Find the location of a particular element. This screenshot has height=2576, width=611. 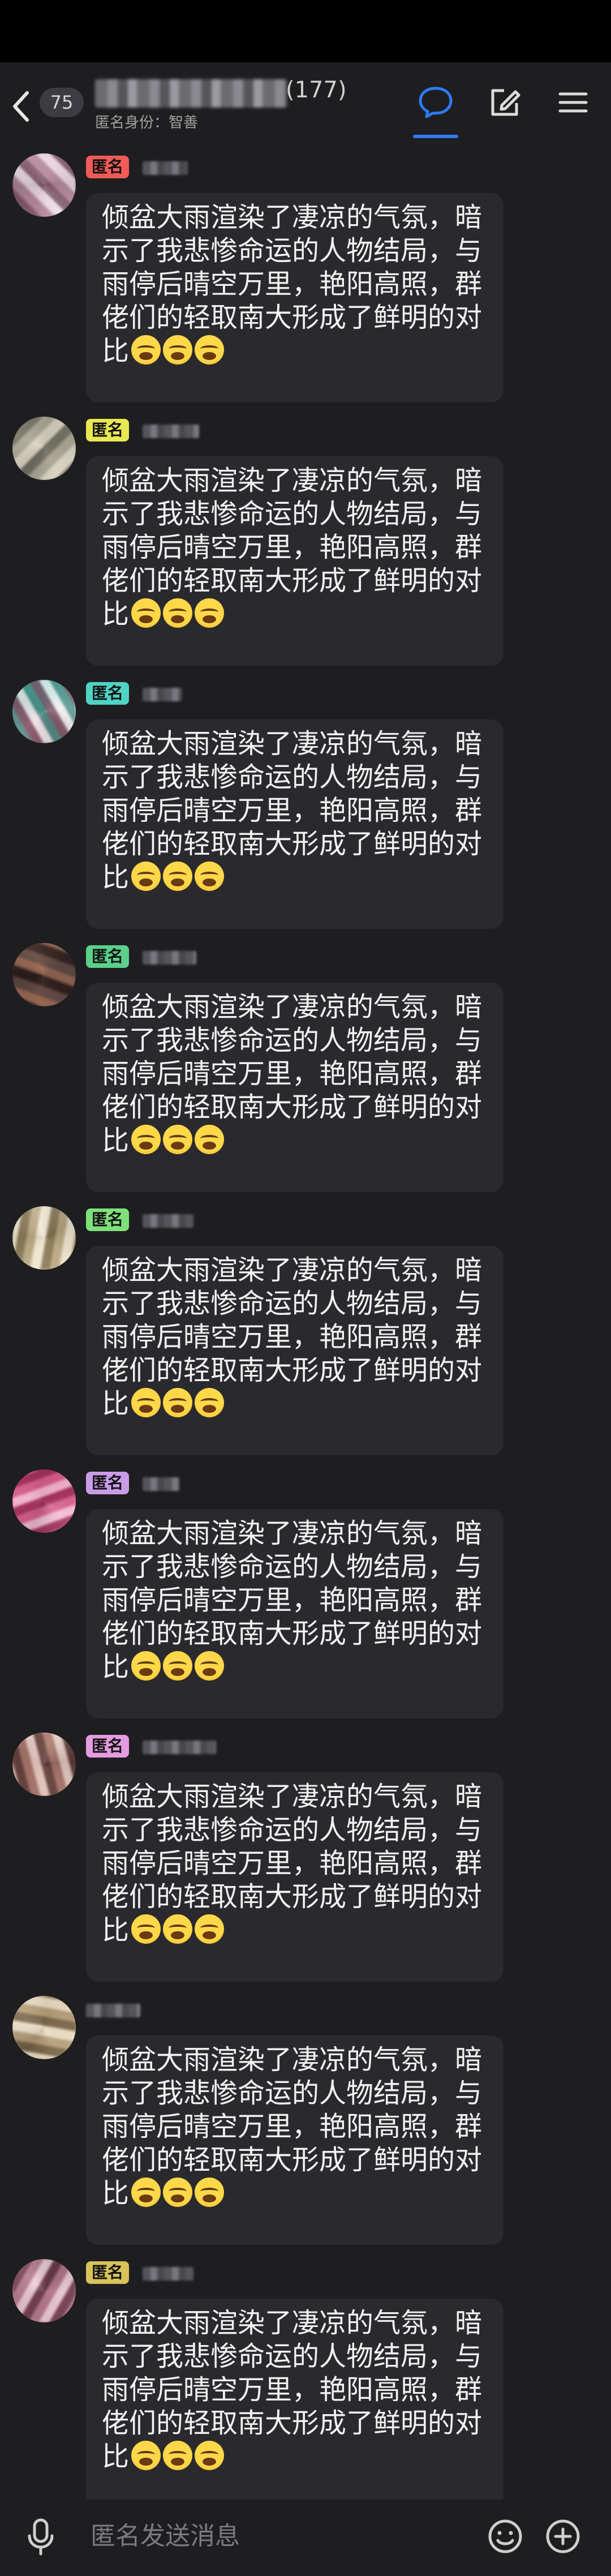

unread-count-badge: 75 is located at coordinates (62, 102).